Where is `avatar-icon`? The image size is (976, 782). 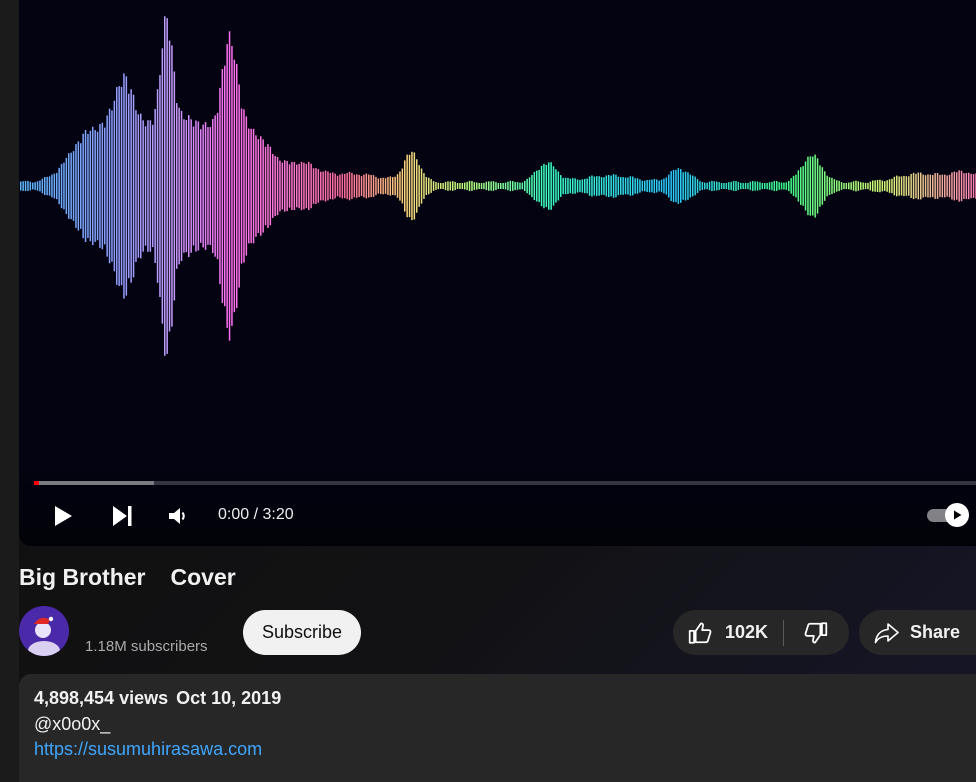 avatar-icon is located at coordinates (44, 631).